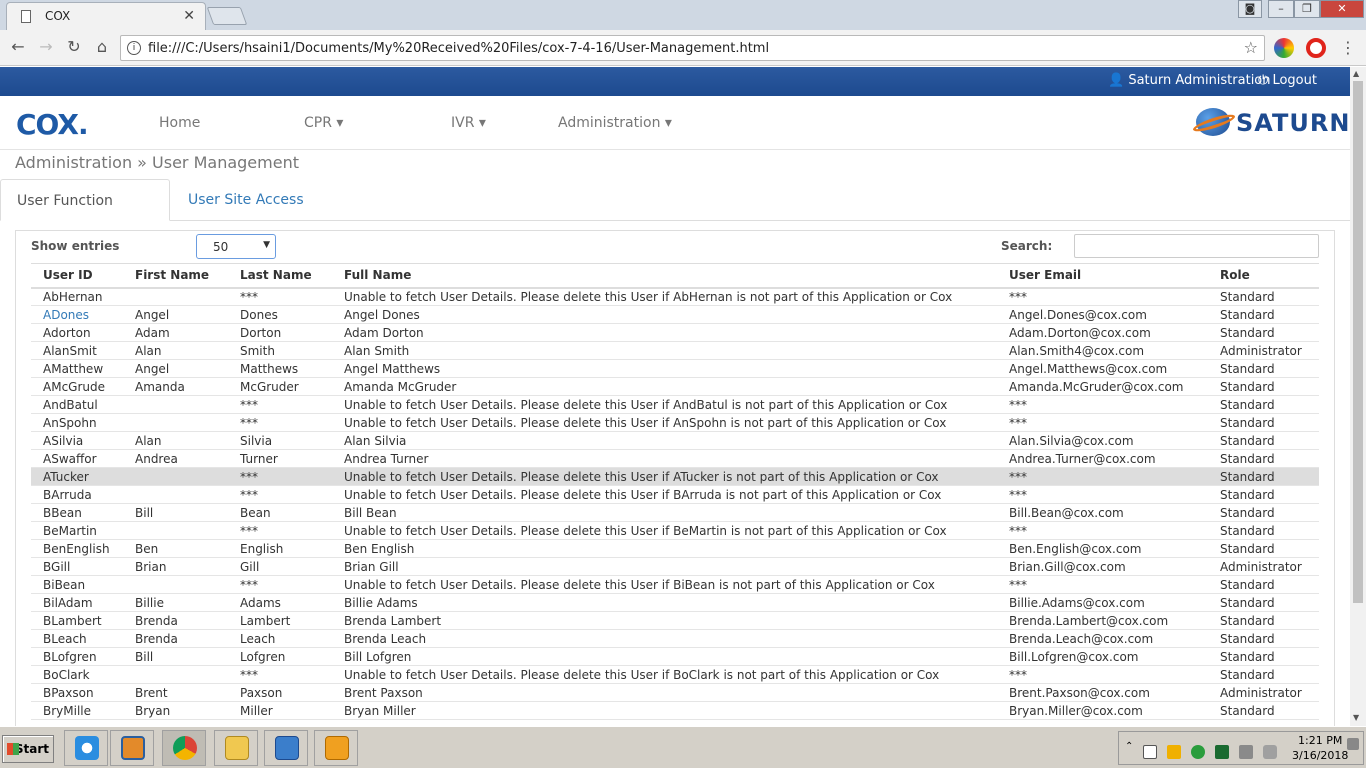  Describe the element at coordinates (77, 566) in the screenshot. I see `user-id-cell: BGill` at that location.